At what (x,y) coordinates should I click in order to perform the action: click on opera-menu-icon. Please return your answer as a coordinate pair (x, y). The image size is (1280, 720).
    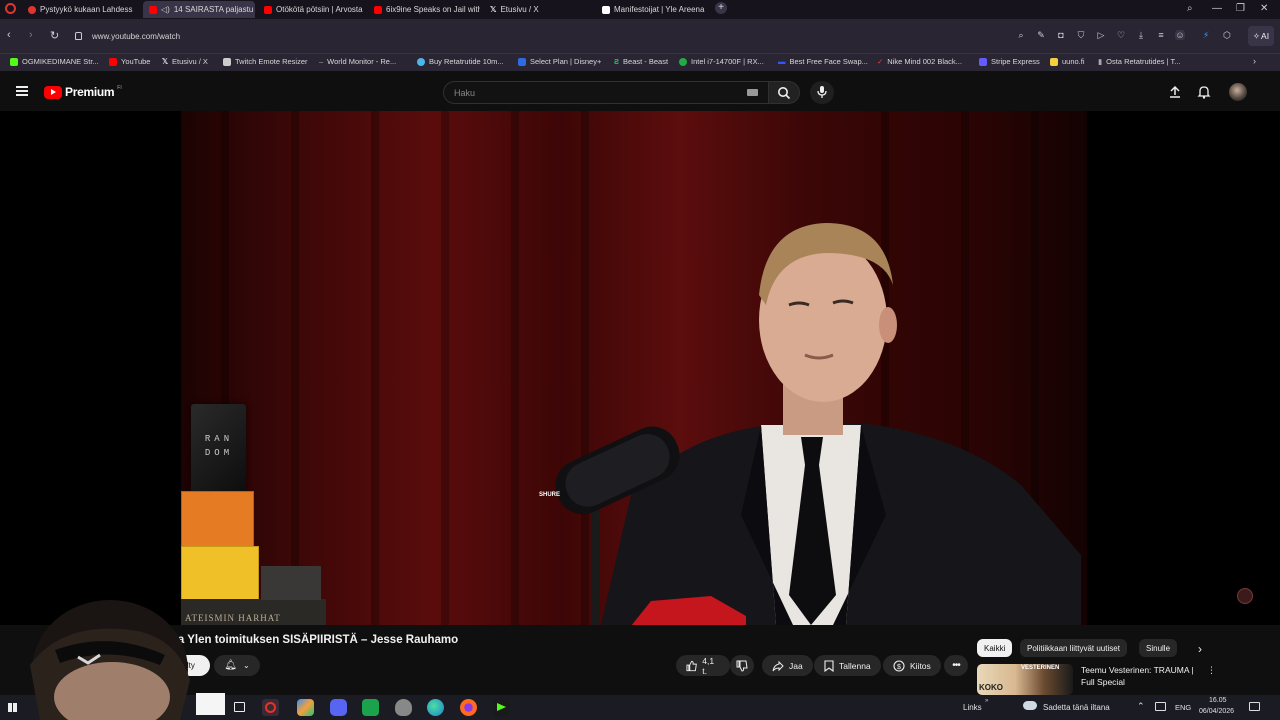
    Looking at the image, I should click on (10, 8).